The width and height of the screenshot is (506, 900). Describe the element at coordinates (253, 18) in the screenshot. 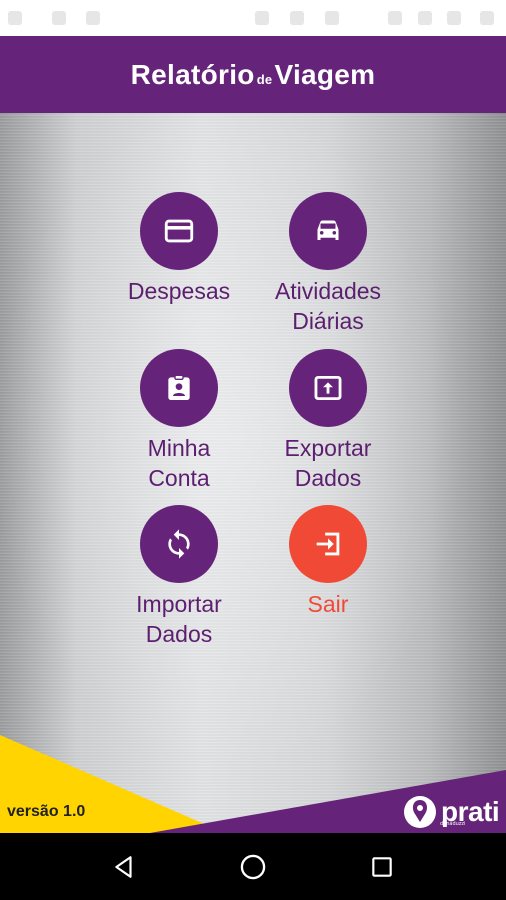

I see `status-bar` at that location.